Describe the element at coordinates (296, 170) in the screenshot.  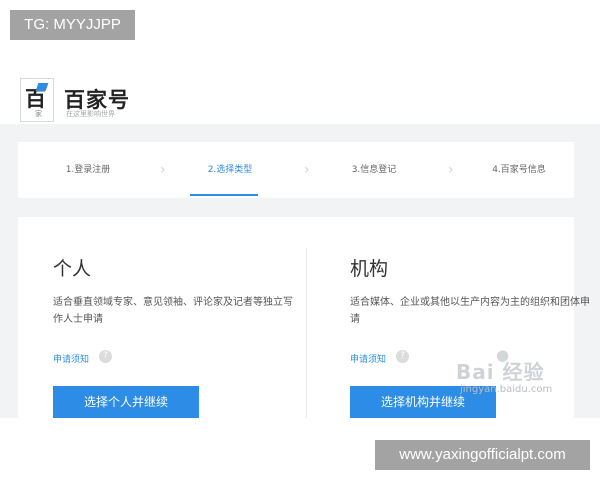
I see `registration-steps: 1.登录注册 2.选择类型 3.信息登记 4.百家号信息` at that location.